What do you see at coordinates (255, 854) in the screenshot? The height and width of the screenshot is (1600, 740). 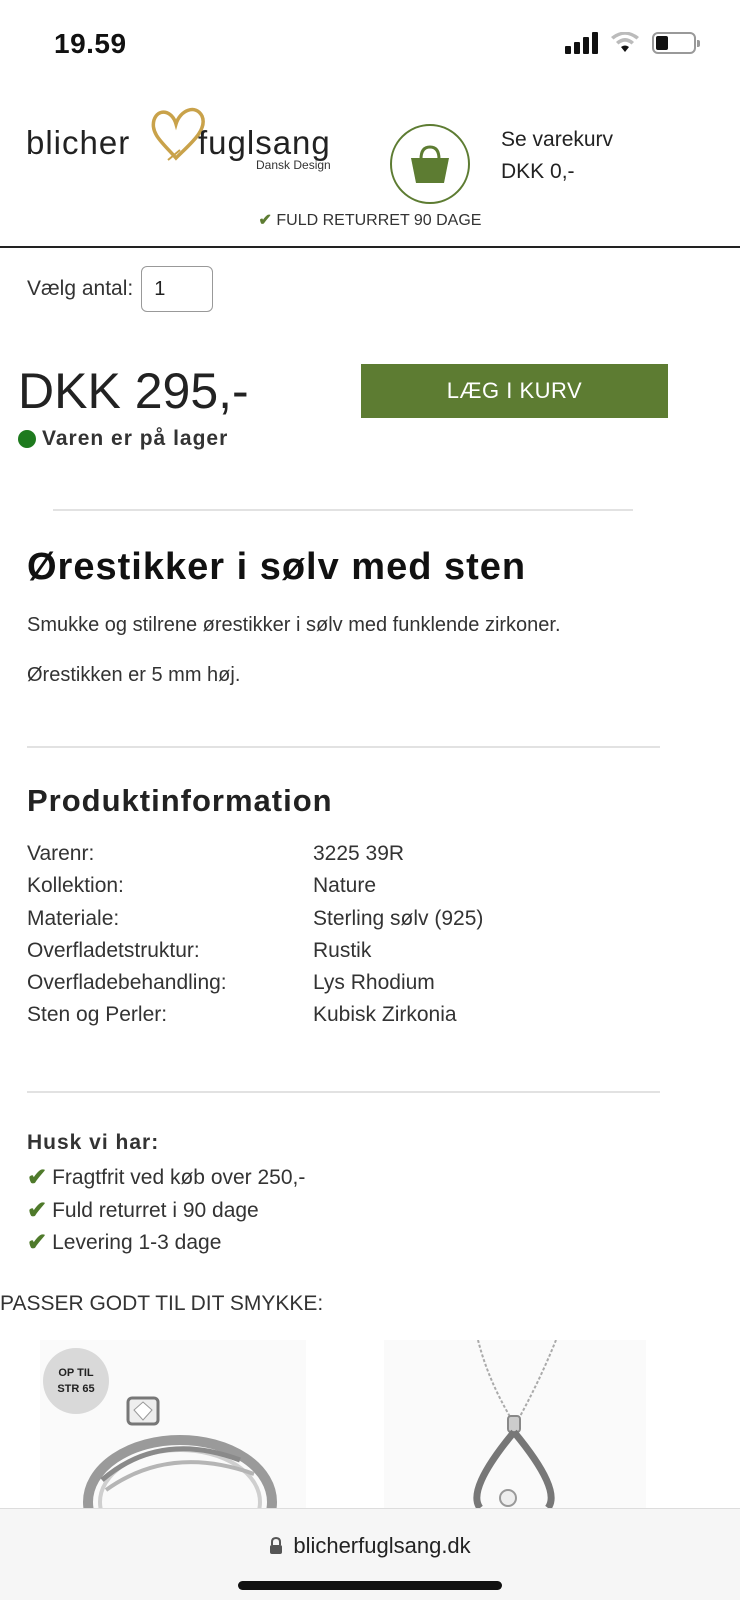 I see `info-row: Varenr: 3225 39R` at bounding box center [255, 854].